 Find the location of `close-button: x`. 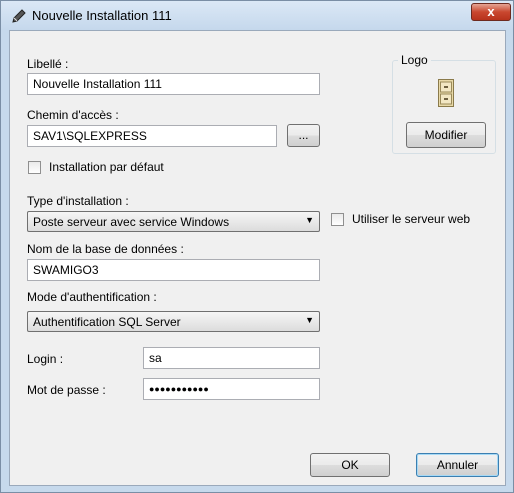

close-button: x is located at coordinates (491, 12).